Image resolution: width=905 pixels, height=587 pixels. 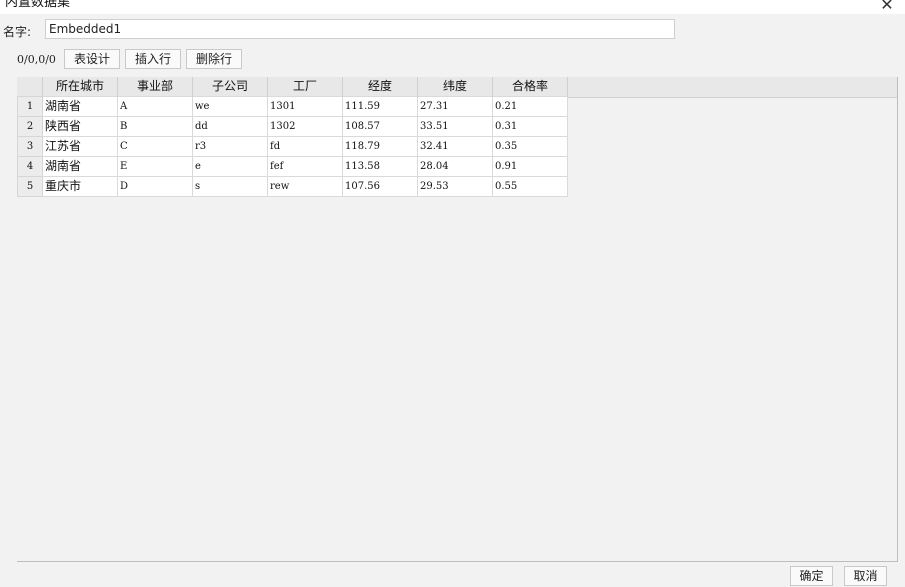 I want to click on grid-cell: 0.21, so click(x=530, y=106).